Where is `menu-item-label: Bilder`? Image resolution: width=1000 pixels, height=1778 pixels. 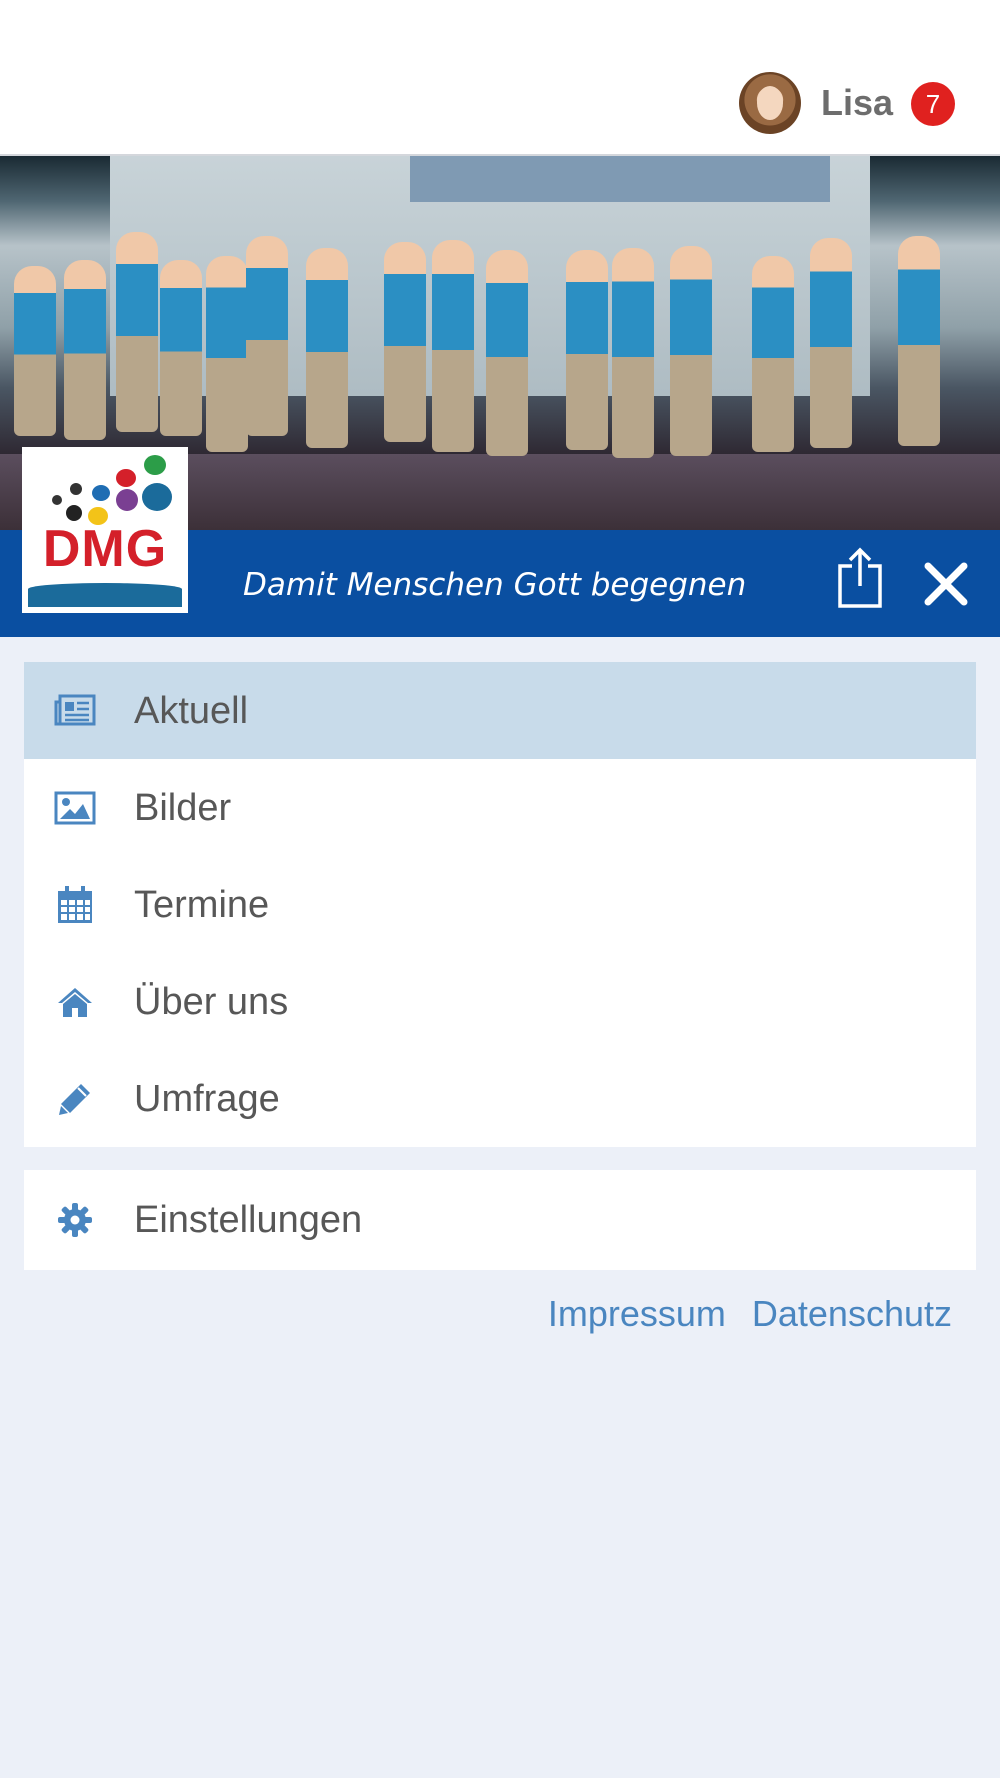
menu-item-label: Bilder is located at coordinates (183, 807).